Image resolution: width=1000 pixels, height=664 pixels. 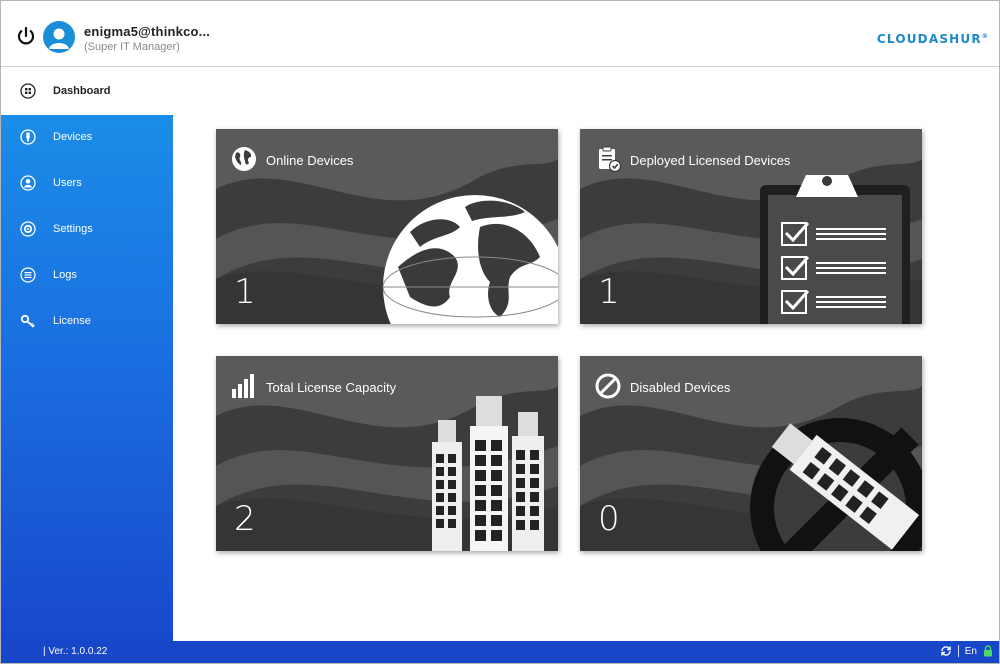 I want to click on avatar, so click(x=59, y=37).